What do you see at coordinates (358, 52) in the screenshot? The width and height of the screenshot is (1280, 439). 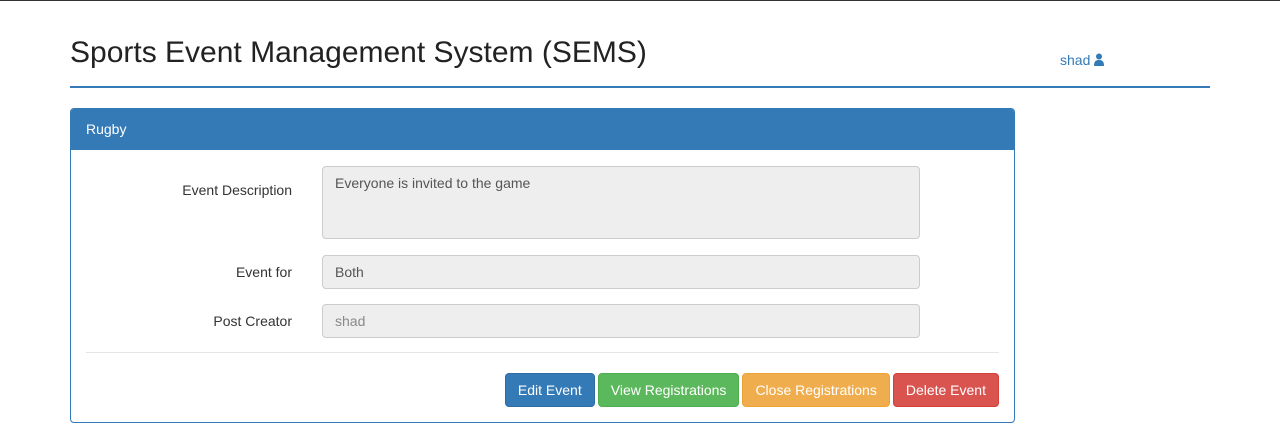 I see `page-title: Sports Event Management System (SEMS)` at bounding box center [358, 52].